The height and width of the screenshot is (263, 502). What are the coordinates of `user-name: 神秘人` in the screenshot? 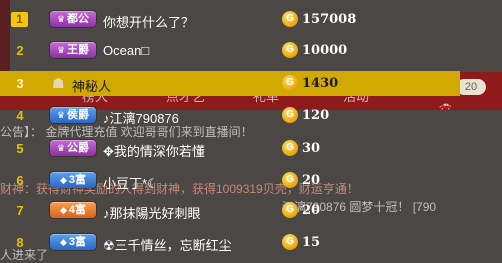 It's located at (92, 86).